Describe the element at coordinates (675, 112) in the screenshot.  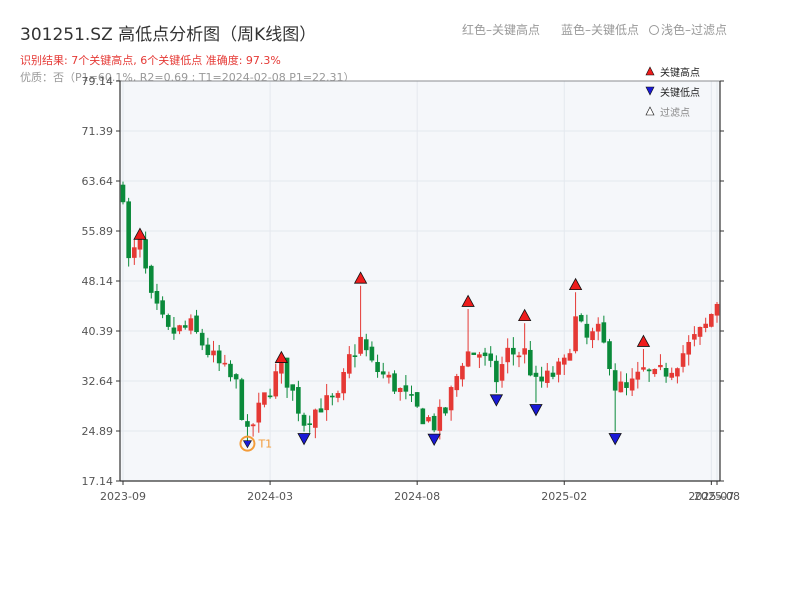
I see `legend-filtered-text: 过滤点` at that location.